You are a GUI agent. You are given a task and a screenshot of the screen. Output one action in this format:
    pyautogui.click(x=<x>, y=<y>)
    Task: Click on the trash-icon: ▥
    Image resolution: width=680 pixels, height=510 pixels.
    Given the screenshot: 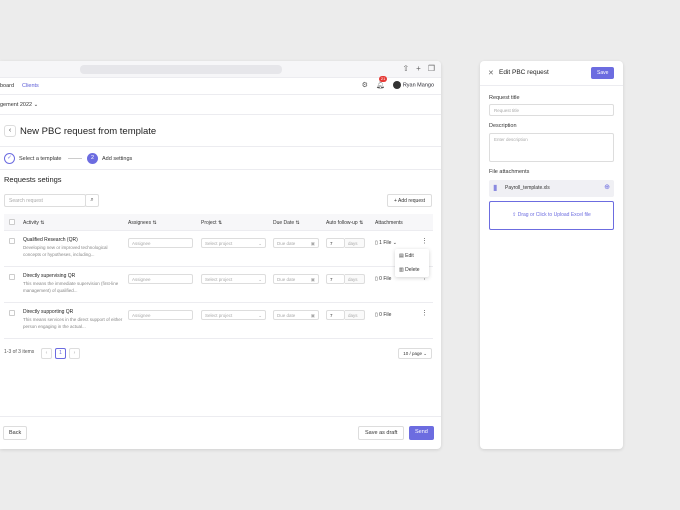 What is the action you would take?
    pyautogui.click(x=401, y=270)
    